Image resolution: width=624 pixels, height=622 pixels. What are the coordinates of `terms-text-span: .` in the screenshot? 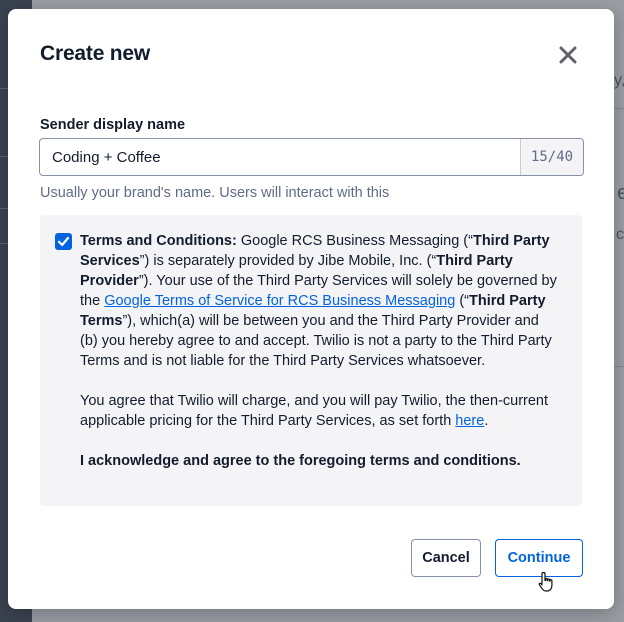 It's located at (486, 421).